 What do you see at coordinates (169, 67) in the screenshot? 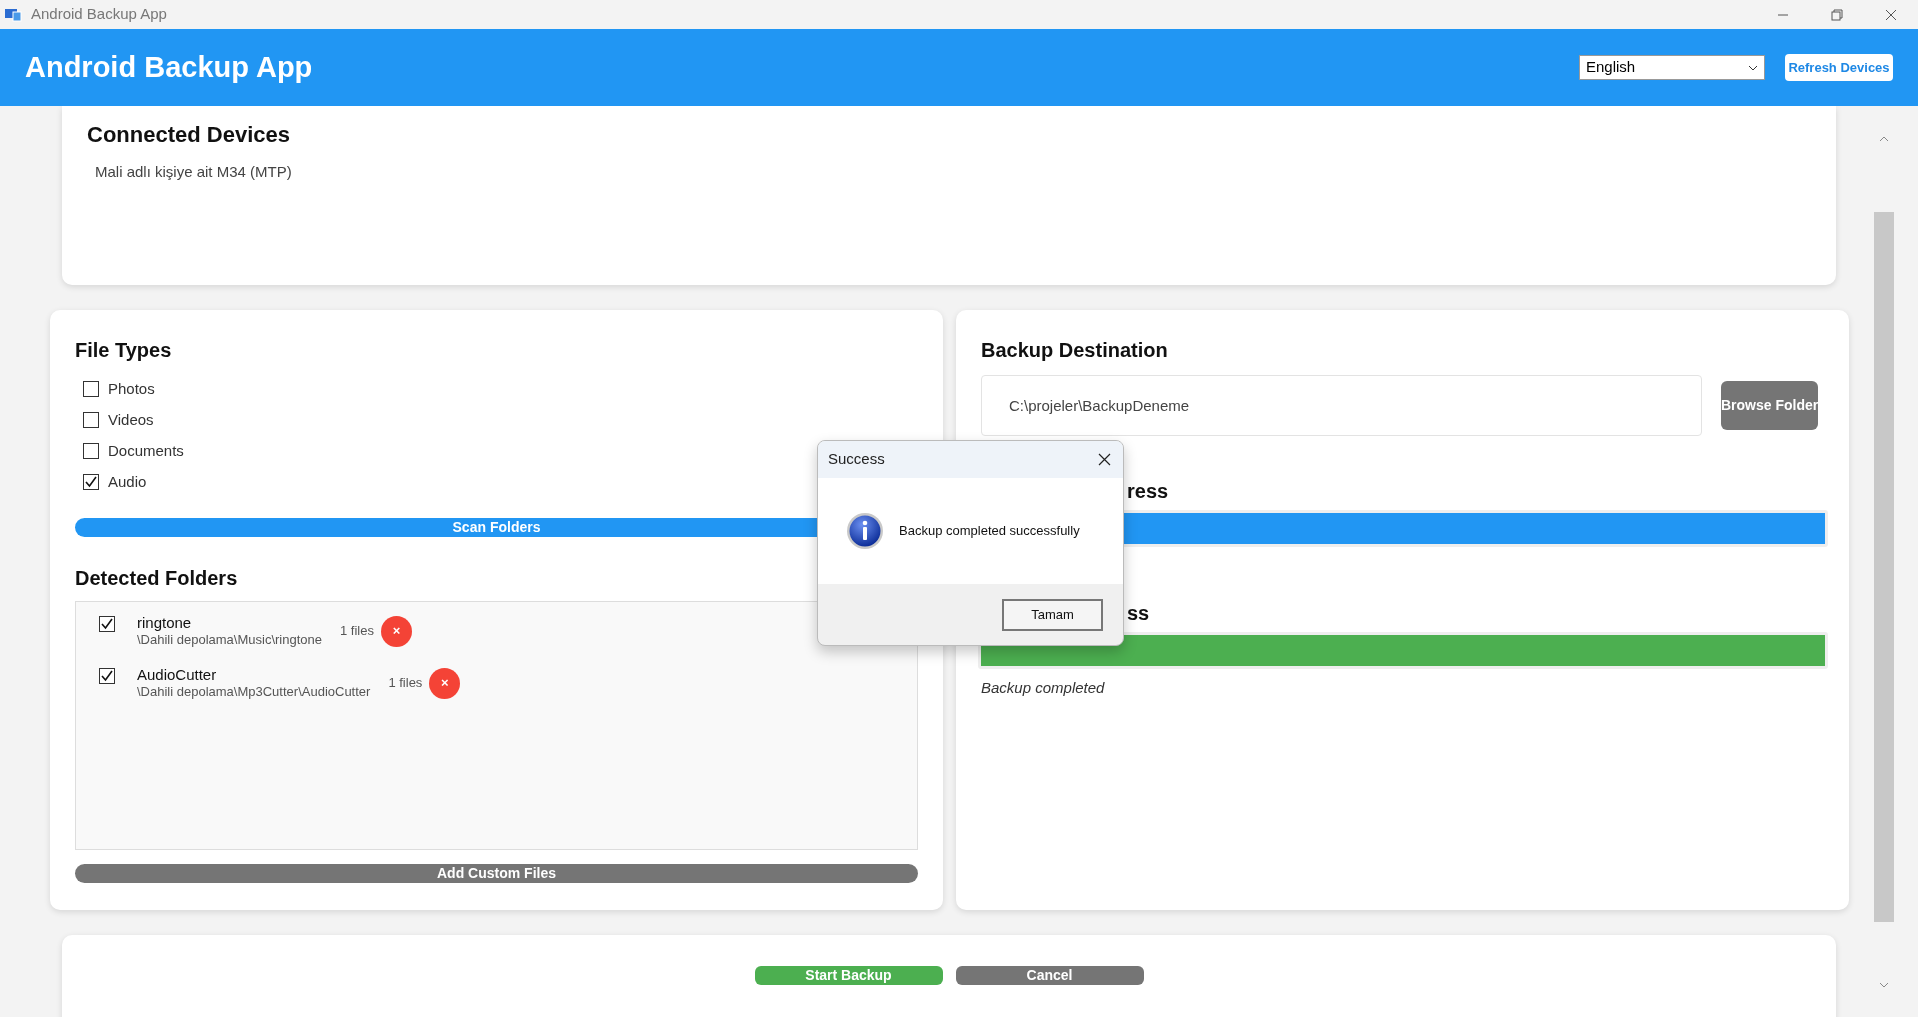
I see `app-title: Android Backup App` at bounding box center [169, 67].